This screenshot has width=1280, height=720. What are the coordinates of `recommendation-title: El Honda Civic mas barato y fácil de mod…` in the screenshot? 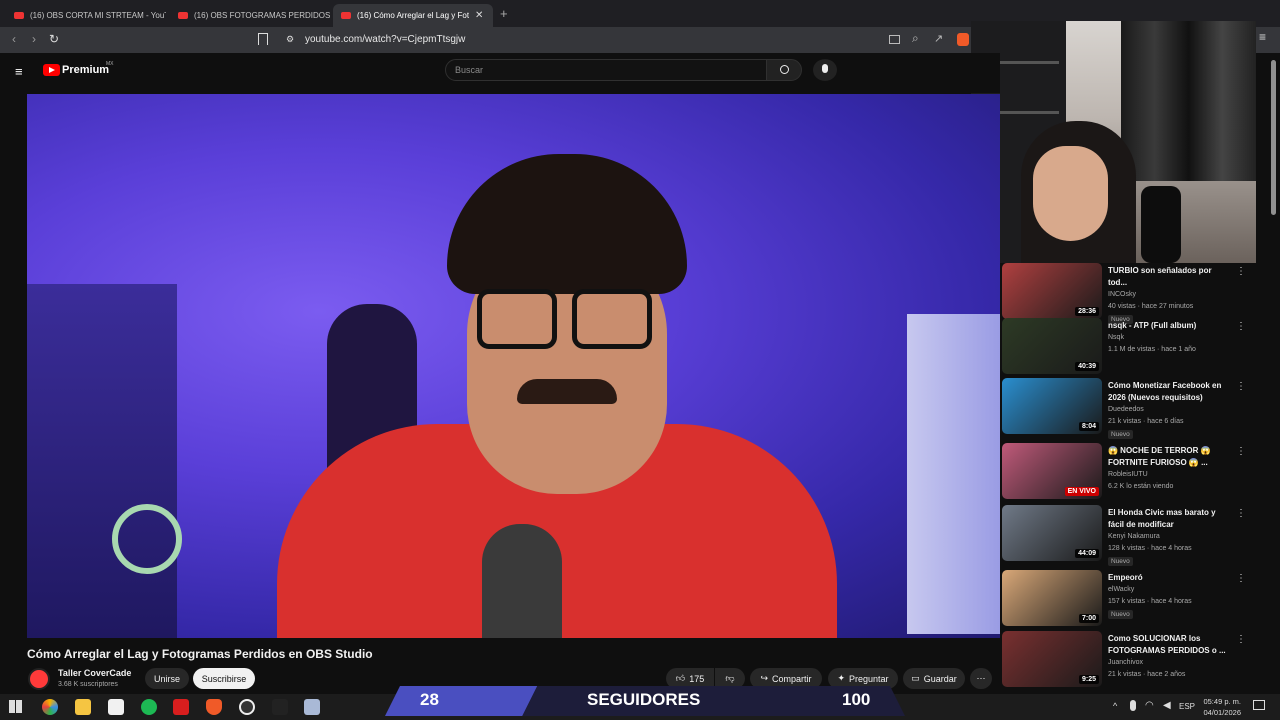 It's located at (1168, 519).